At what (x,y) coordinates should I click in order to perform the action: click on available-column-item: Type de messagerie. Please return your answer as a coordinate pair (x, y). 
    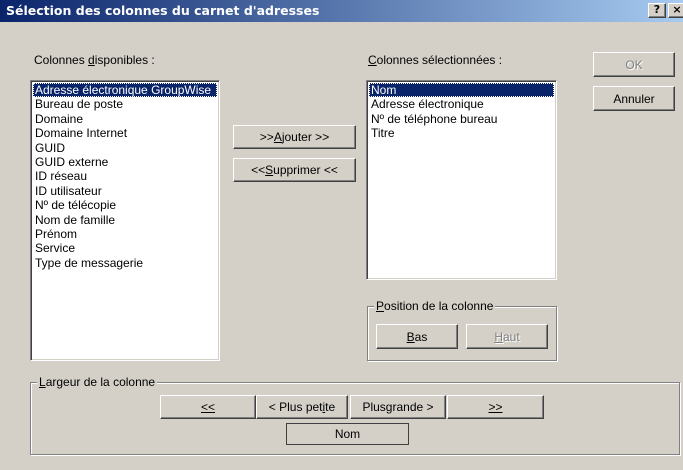
    Looking at the image, I should click on (125, 263).